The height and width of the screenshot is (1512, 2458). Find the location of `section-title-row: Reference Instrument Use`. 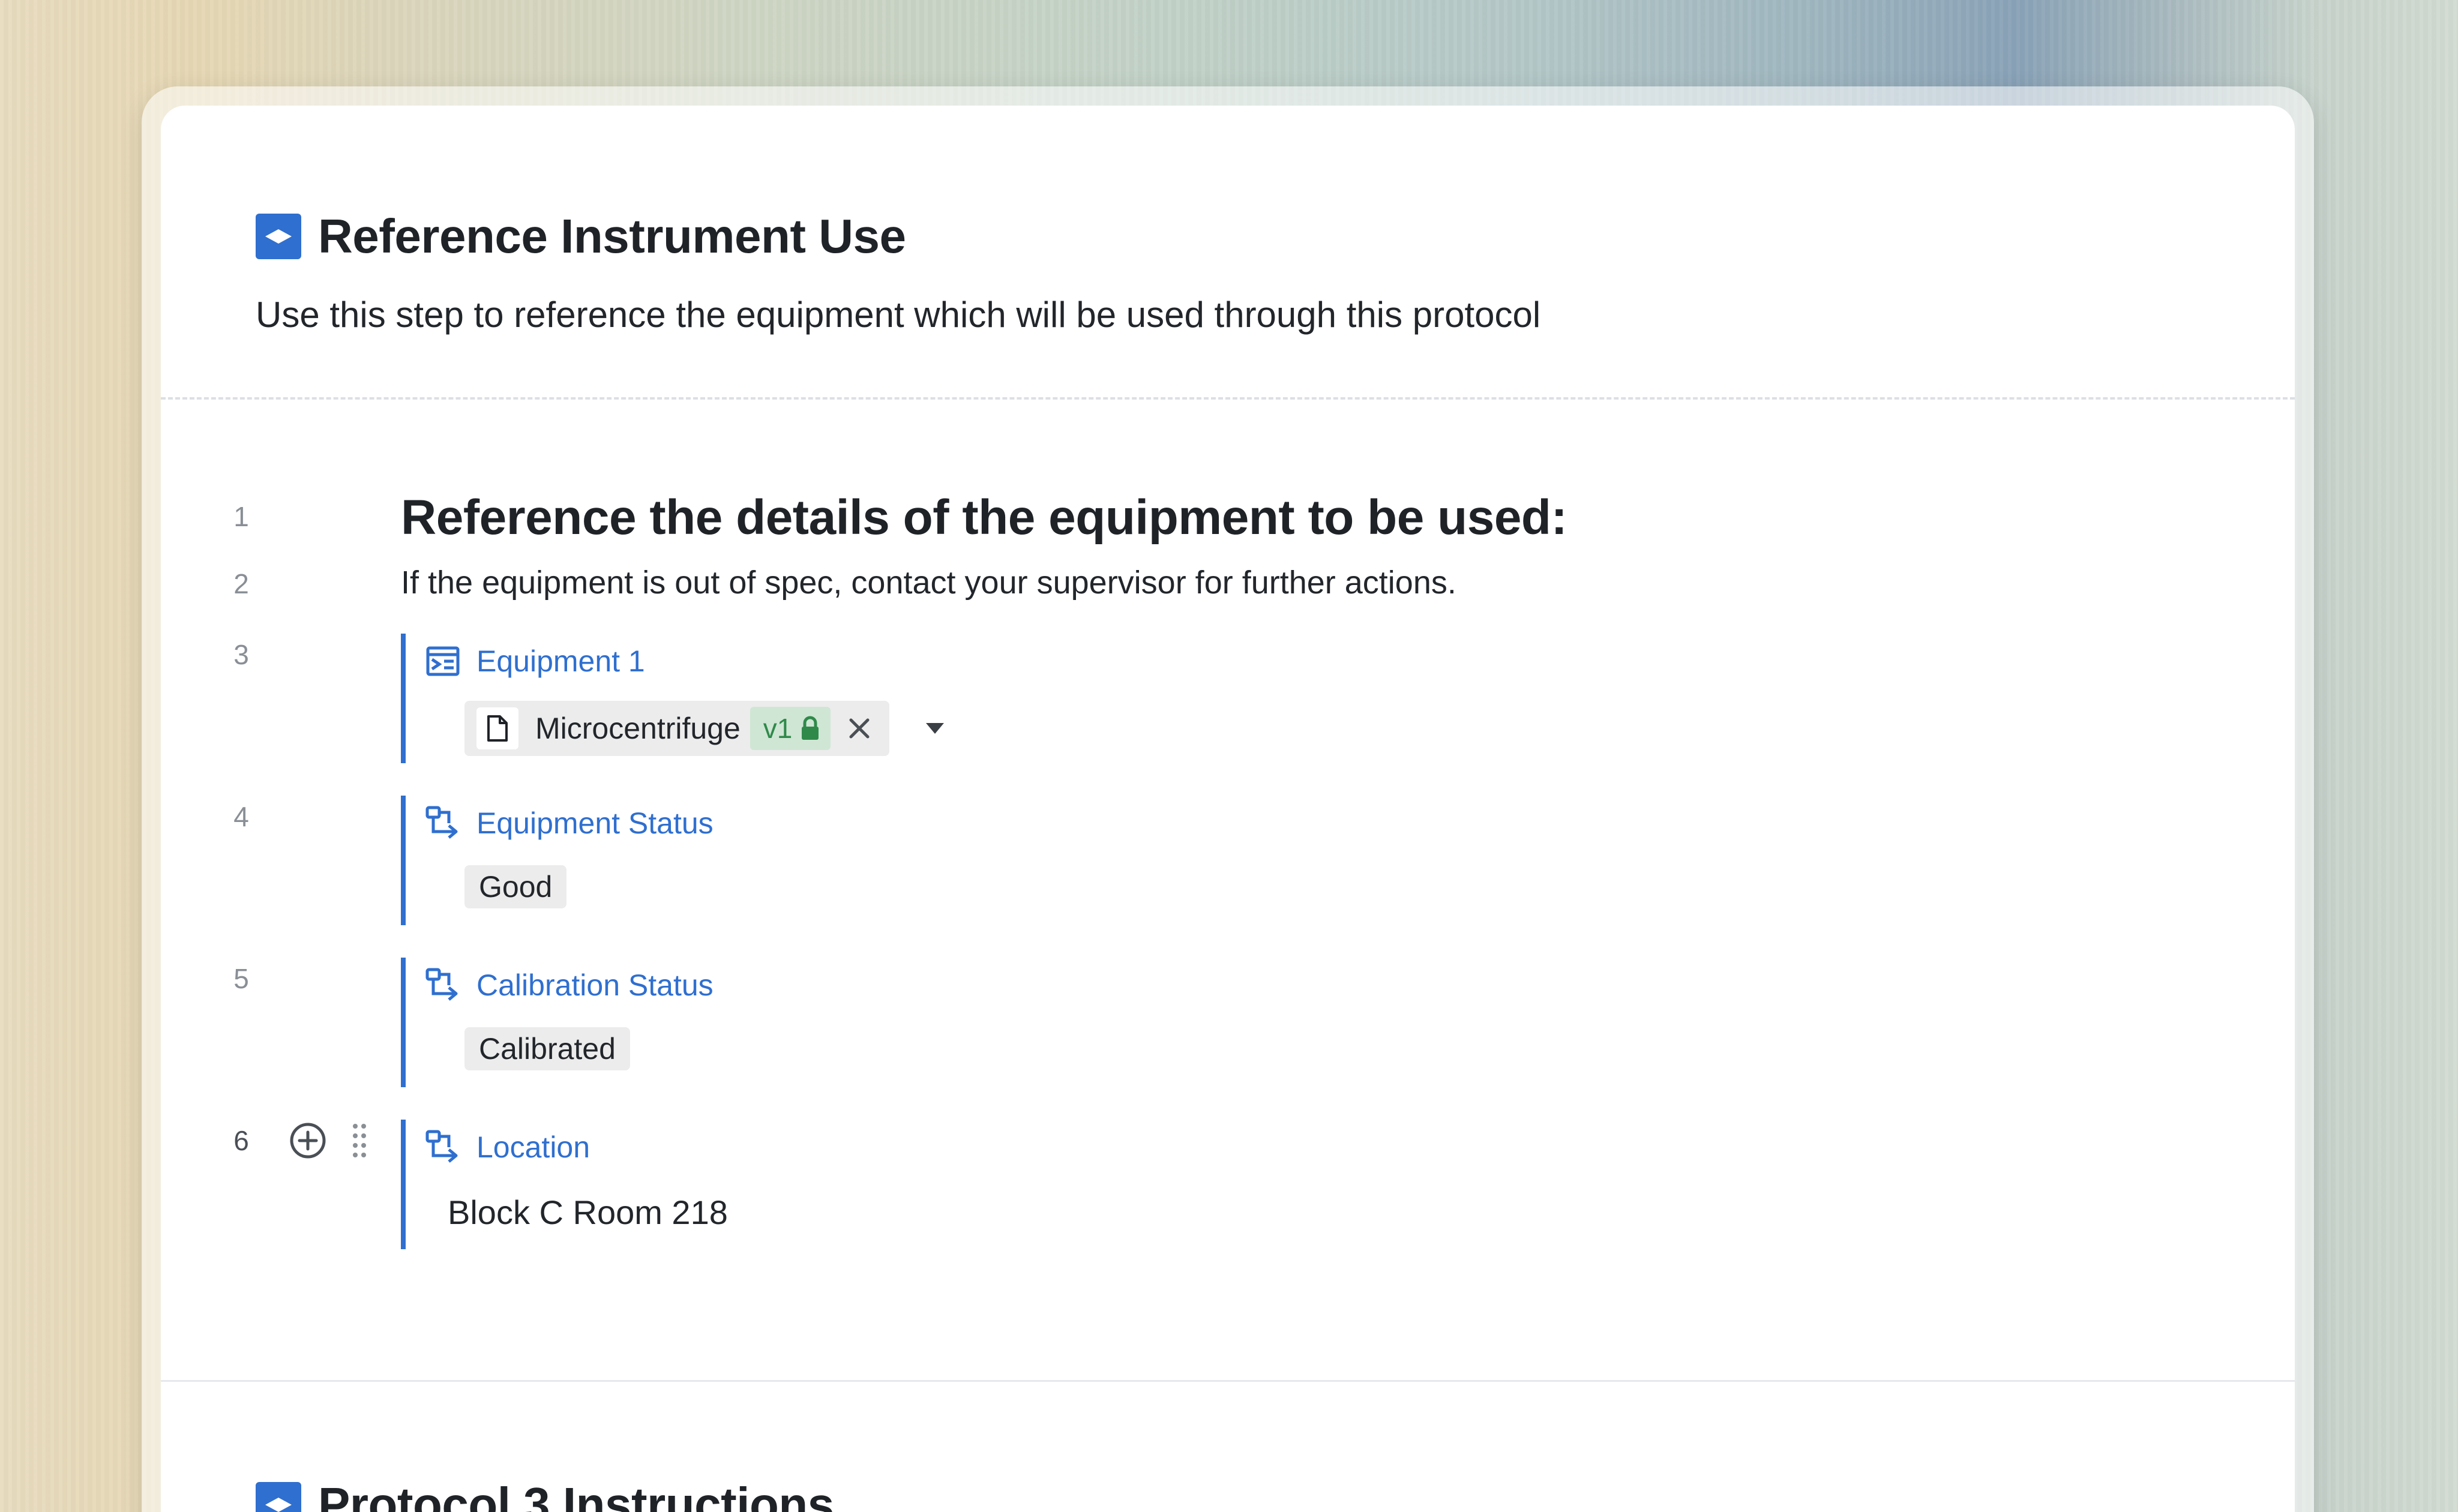

section-title-row: Reference Instrument Use is located at coordinates (1275, 236).